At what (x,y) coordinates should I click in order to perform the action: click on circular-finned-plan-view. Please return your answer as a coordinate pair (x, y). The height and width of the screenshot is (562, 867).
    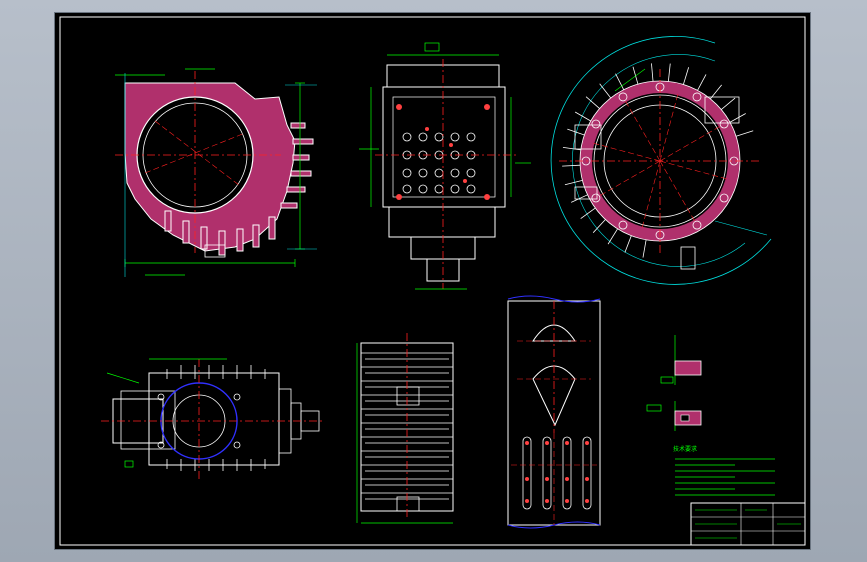
    Looking at the image, I should click on (661, 160).